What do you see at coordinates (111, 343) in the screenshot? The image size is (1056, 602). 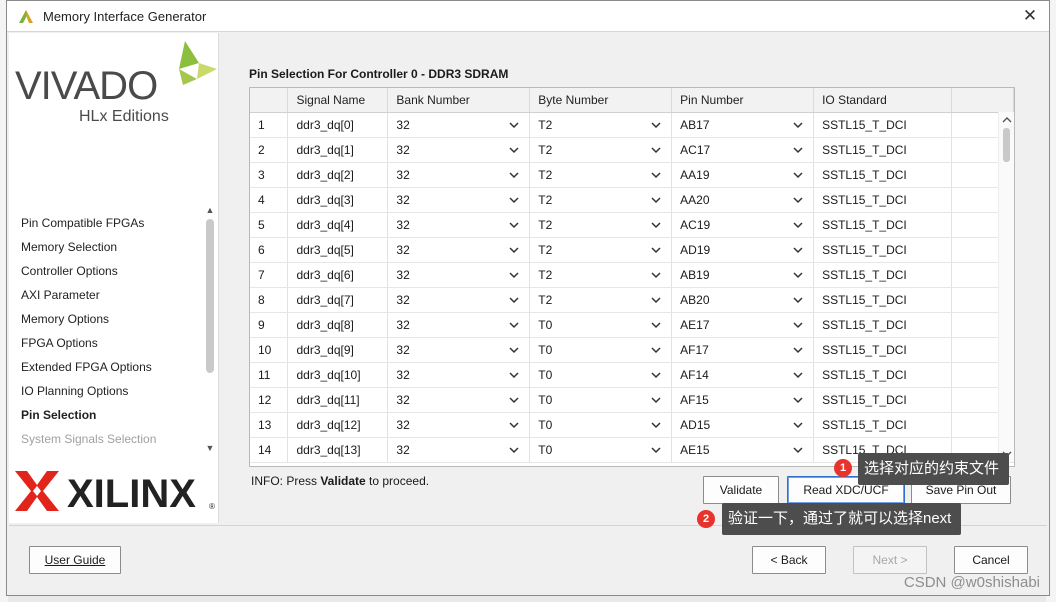 I see `nav-item-fpga-options: FPGA Options` at bounding box center [111, 343].